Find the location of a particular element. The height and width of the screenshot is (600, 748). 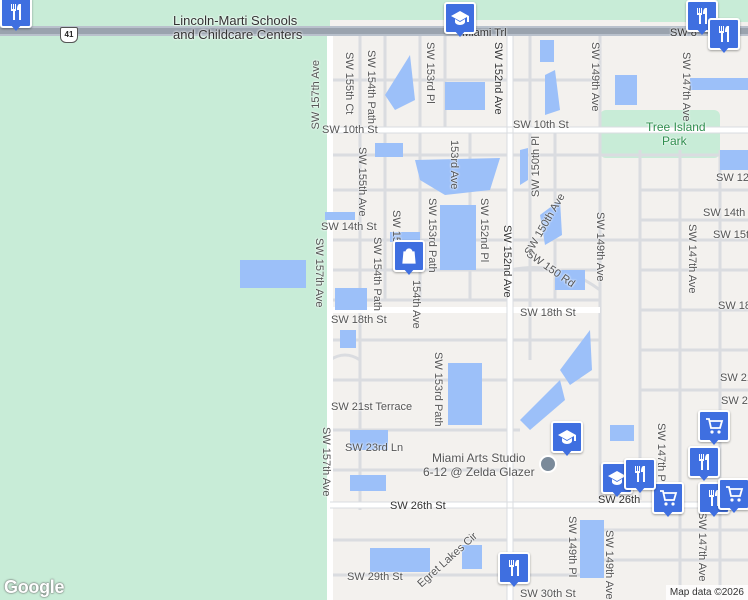

restaurant-pin-ne2 is located at coordinates (724, 35).